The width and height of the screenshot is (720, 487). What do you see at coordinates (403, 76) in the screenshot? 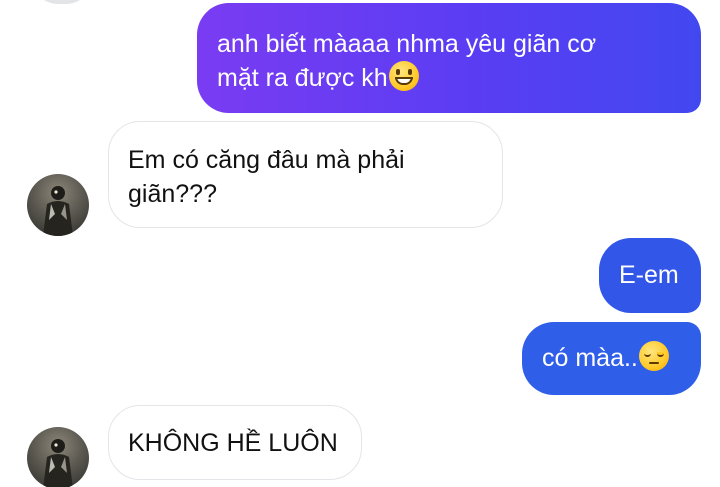
I see `grinning-face-icon` at bounding box center [403, 76].